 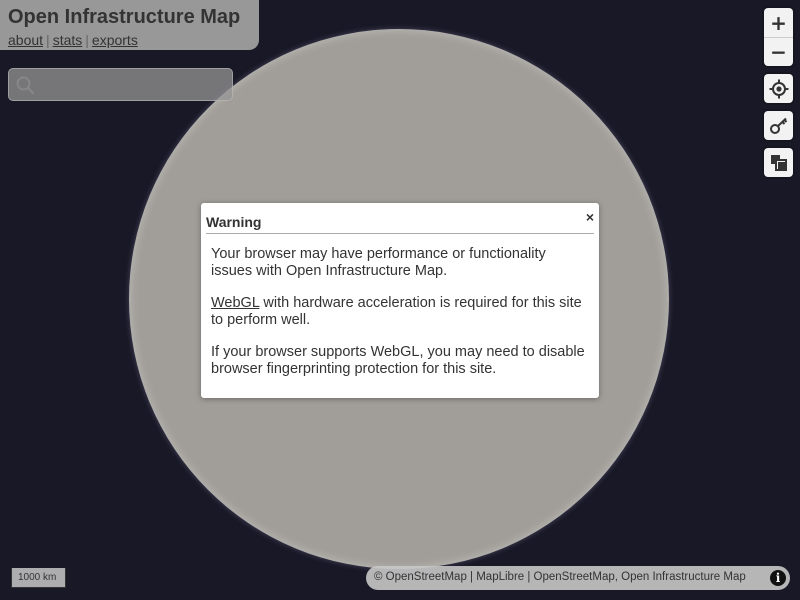 I want to click on layers-icon, so click(x=778, y=162).